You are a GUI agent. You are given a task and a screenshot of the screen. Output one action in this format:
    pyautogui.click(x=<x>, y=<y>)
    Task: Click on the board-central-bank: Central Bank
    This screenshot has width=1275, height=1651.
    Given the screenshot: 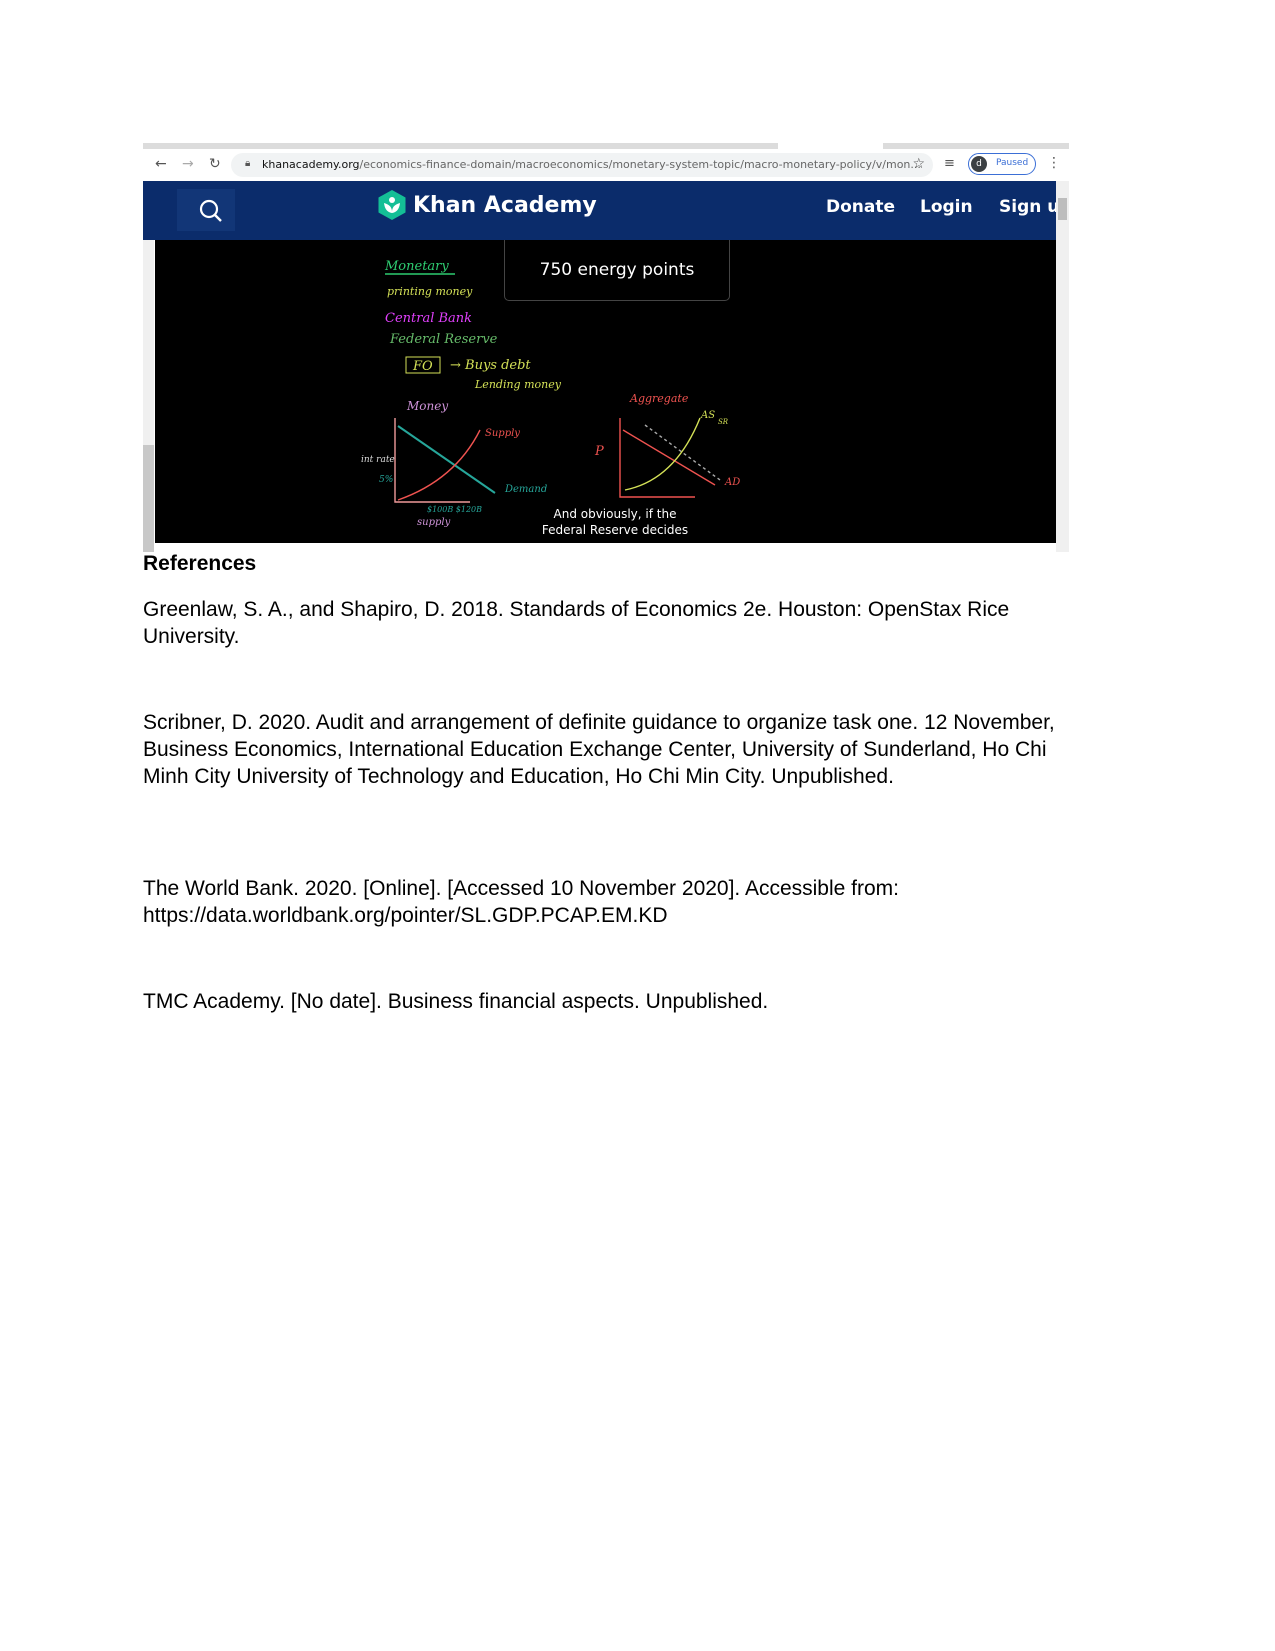 What is the action you would take?
    pyautogui.click(x=428, y=318)
    